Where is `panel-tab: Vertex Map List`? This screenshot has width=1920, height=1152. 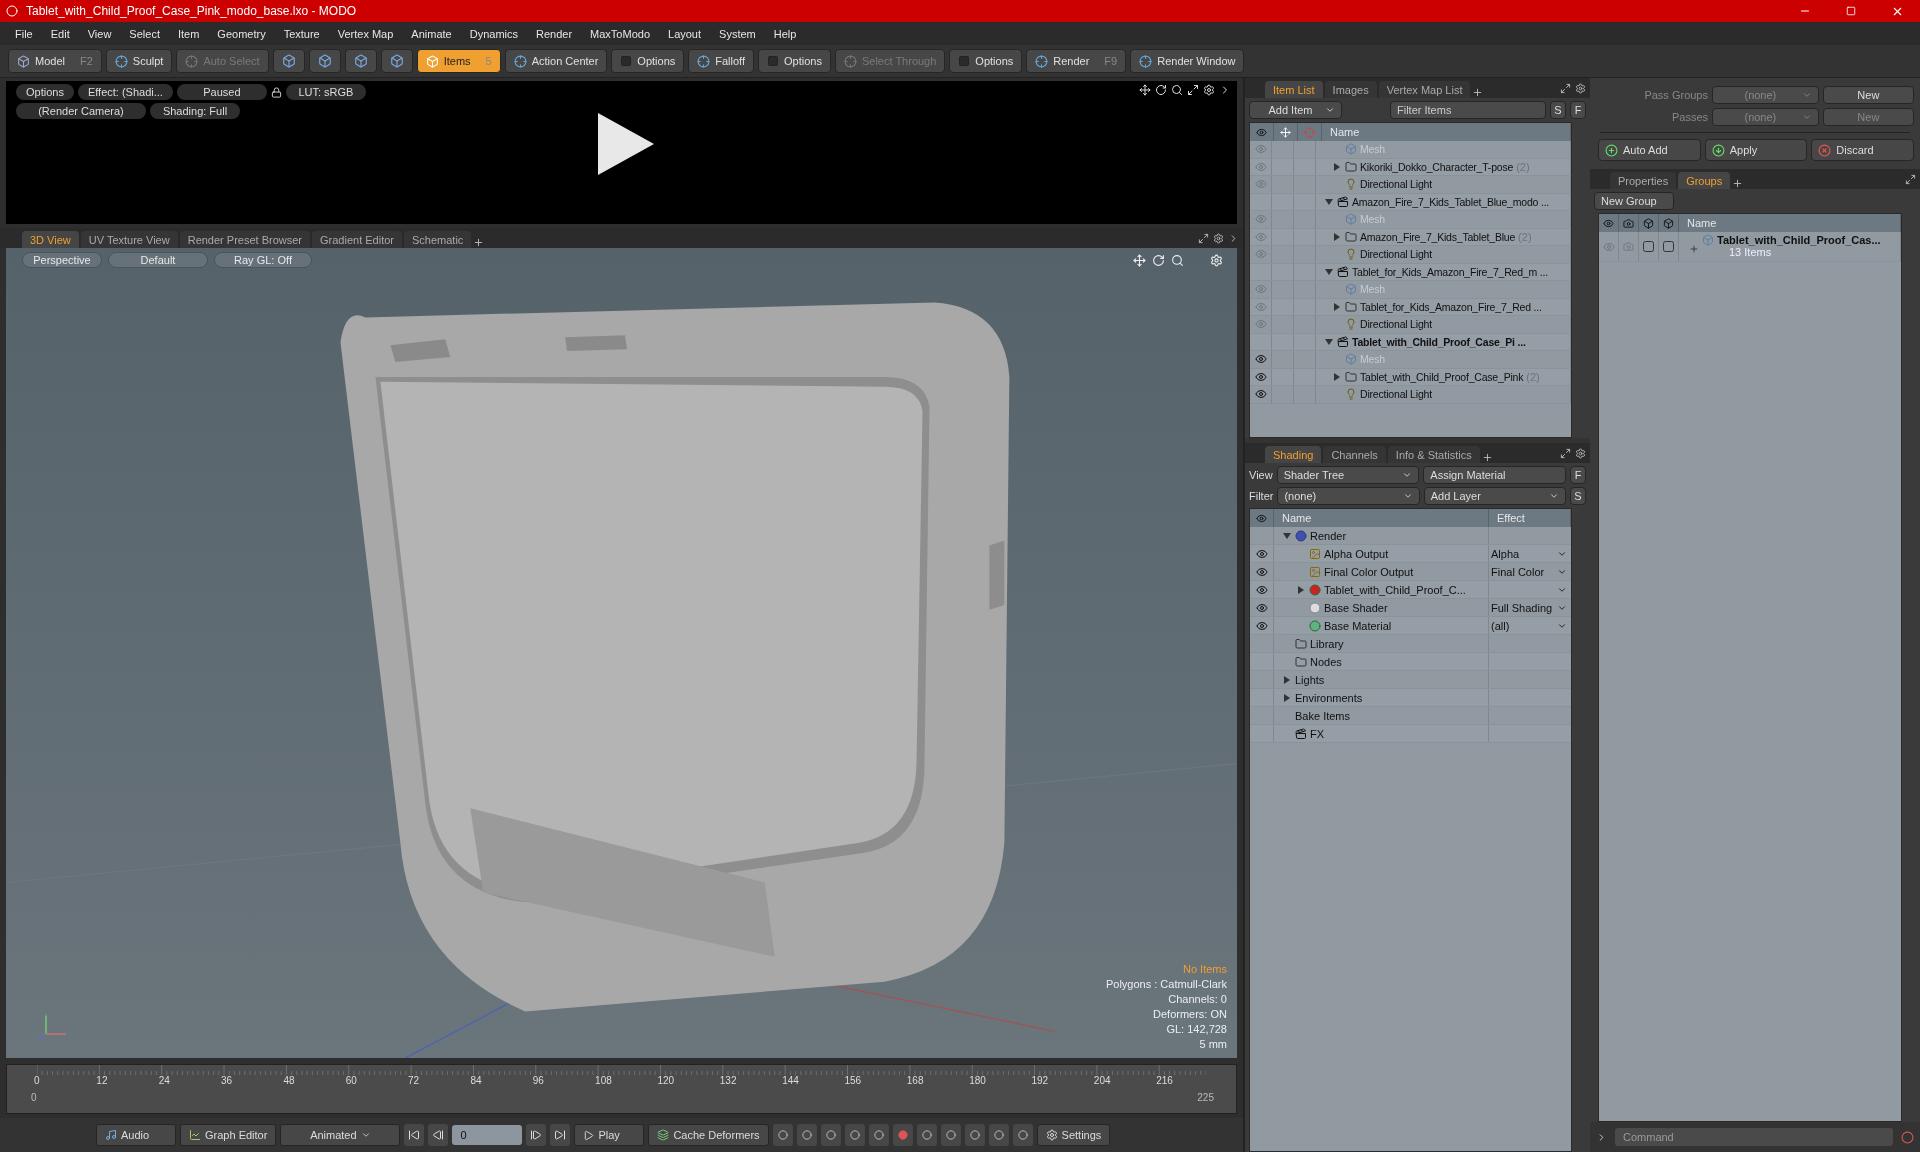
panel-tab: Vertex Map List is located at coordinates (1424, 89).